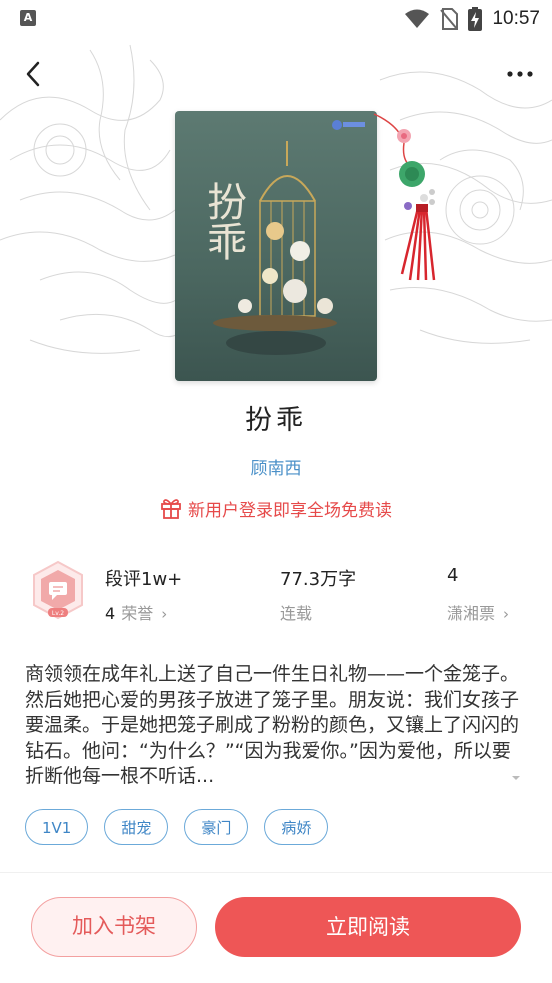 The width and height of the screenshot is (552, 983). What do you see at coordinates (276, 466) in the screenshot?
I see `author-link: 顾南西` at bounding box center [276, 466].